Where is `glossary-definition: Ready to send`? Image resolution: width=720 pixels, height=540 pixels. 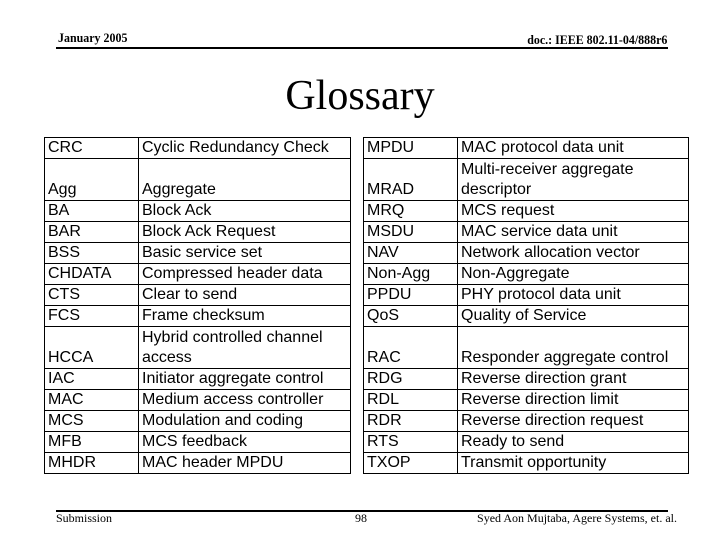 glossary-definition: Ready to send is located at coordinates (573, 442).